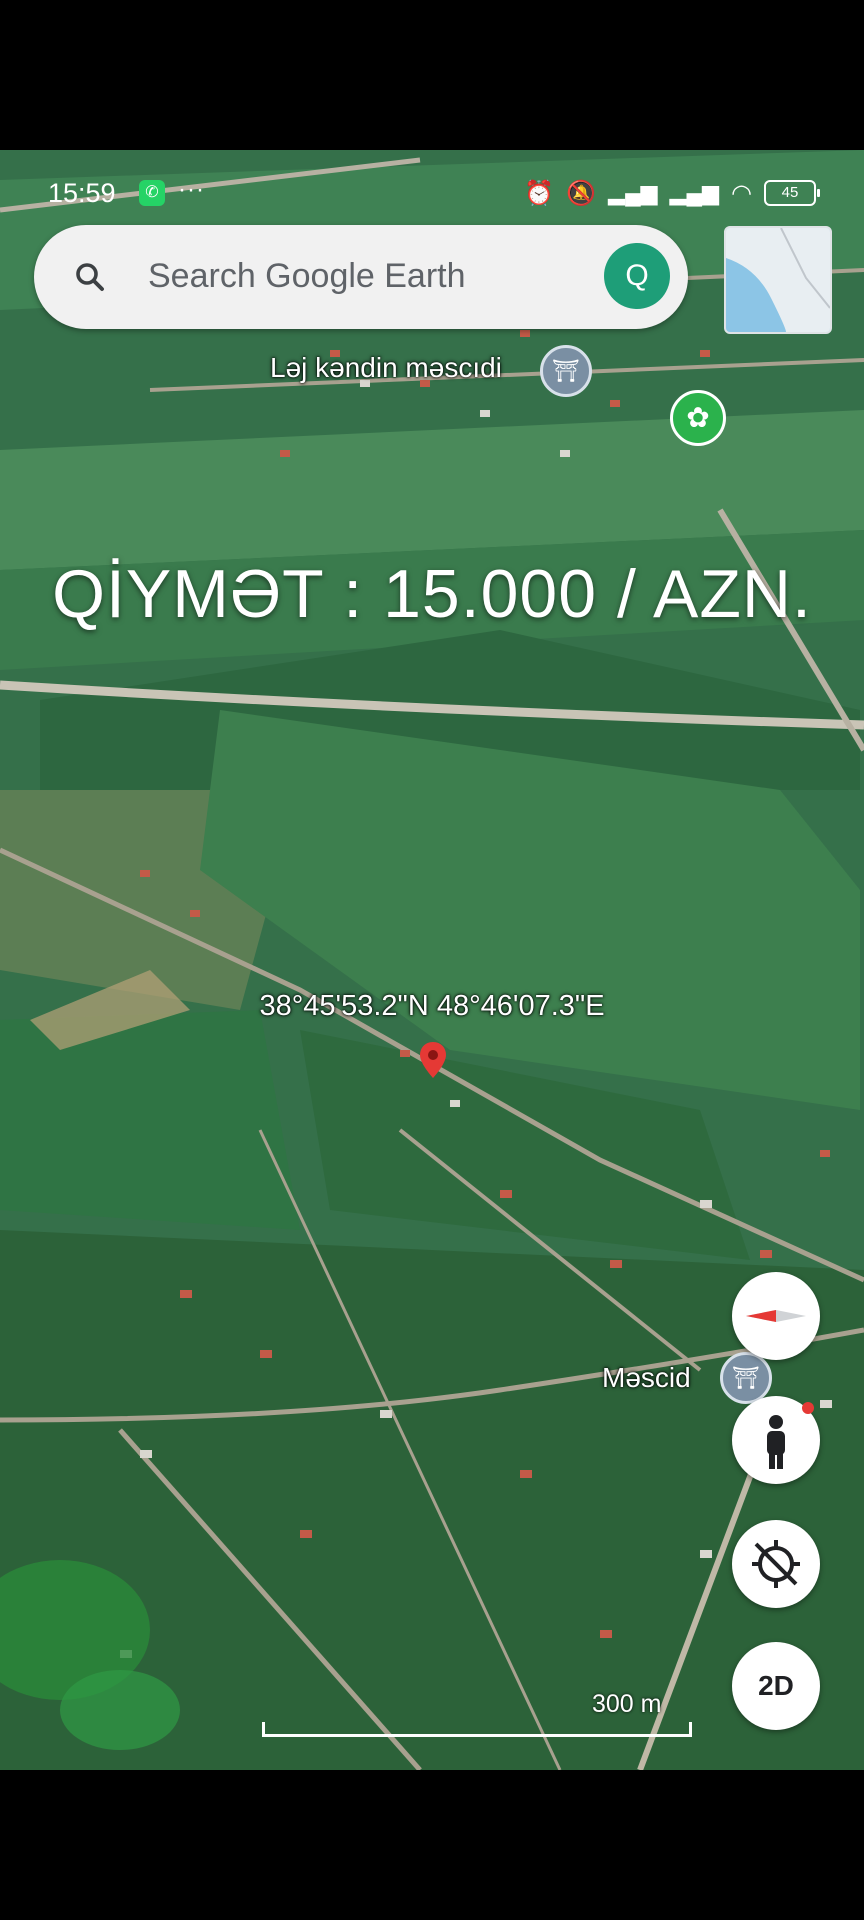 The width and height of the screenshot is (864, 1920). I want to click on my-location-button, so click(776, 1564).